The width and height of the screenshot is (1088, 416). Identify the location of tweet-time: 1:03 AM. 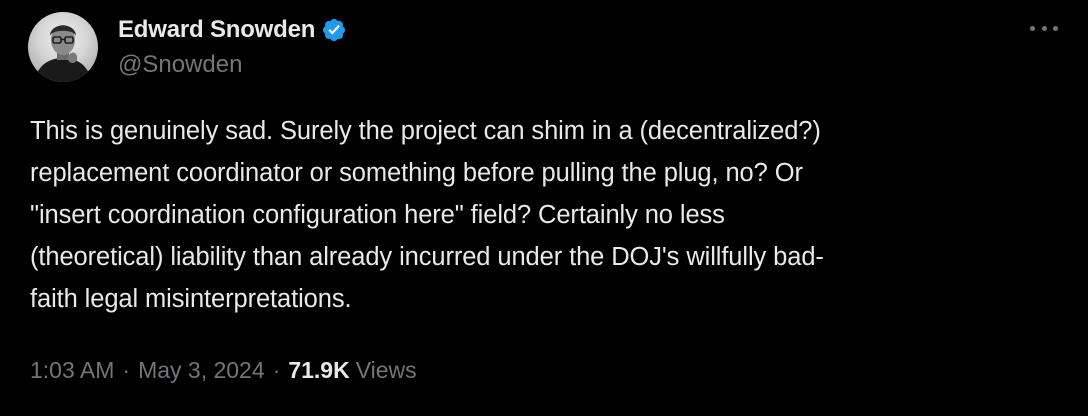
(72, 370).